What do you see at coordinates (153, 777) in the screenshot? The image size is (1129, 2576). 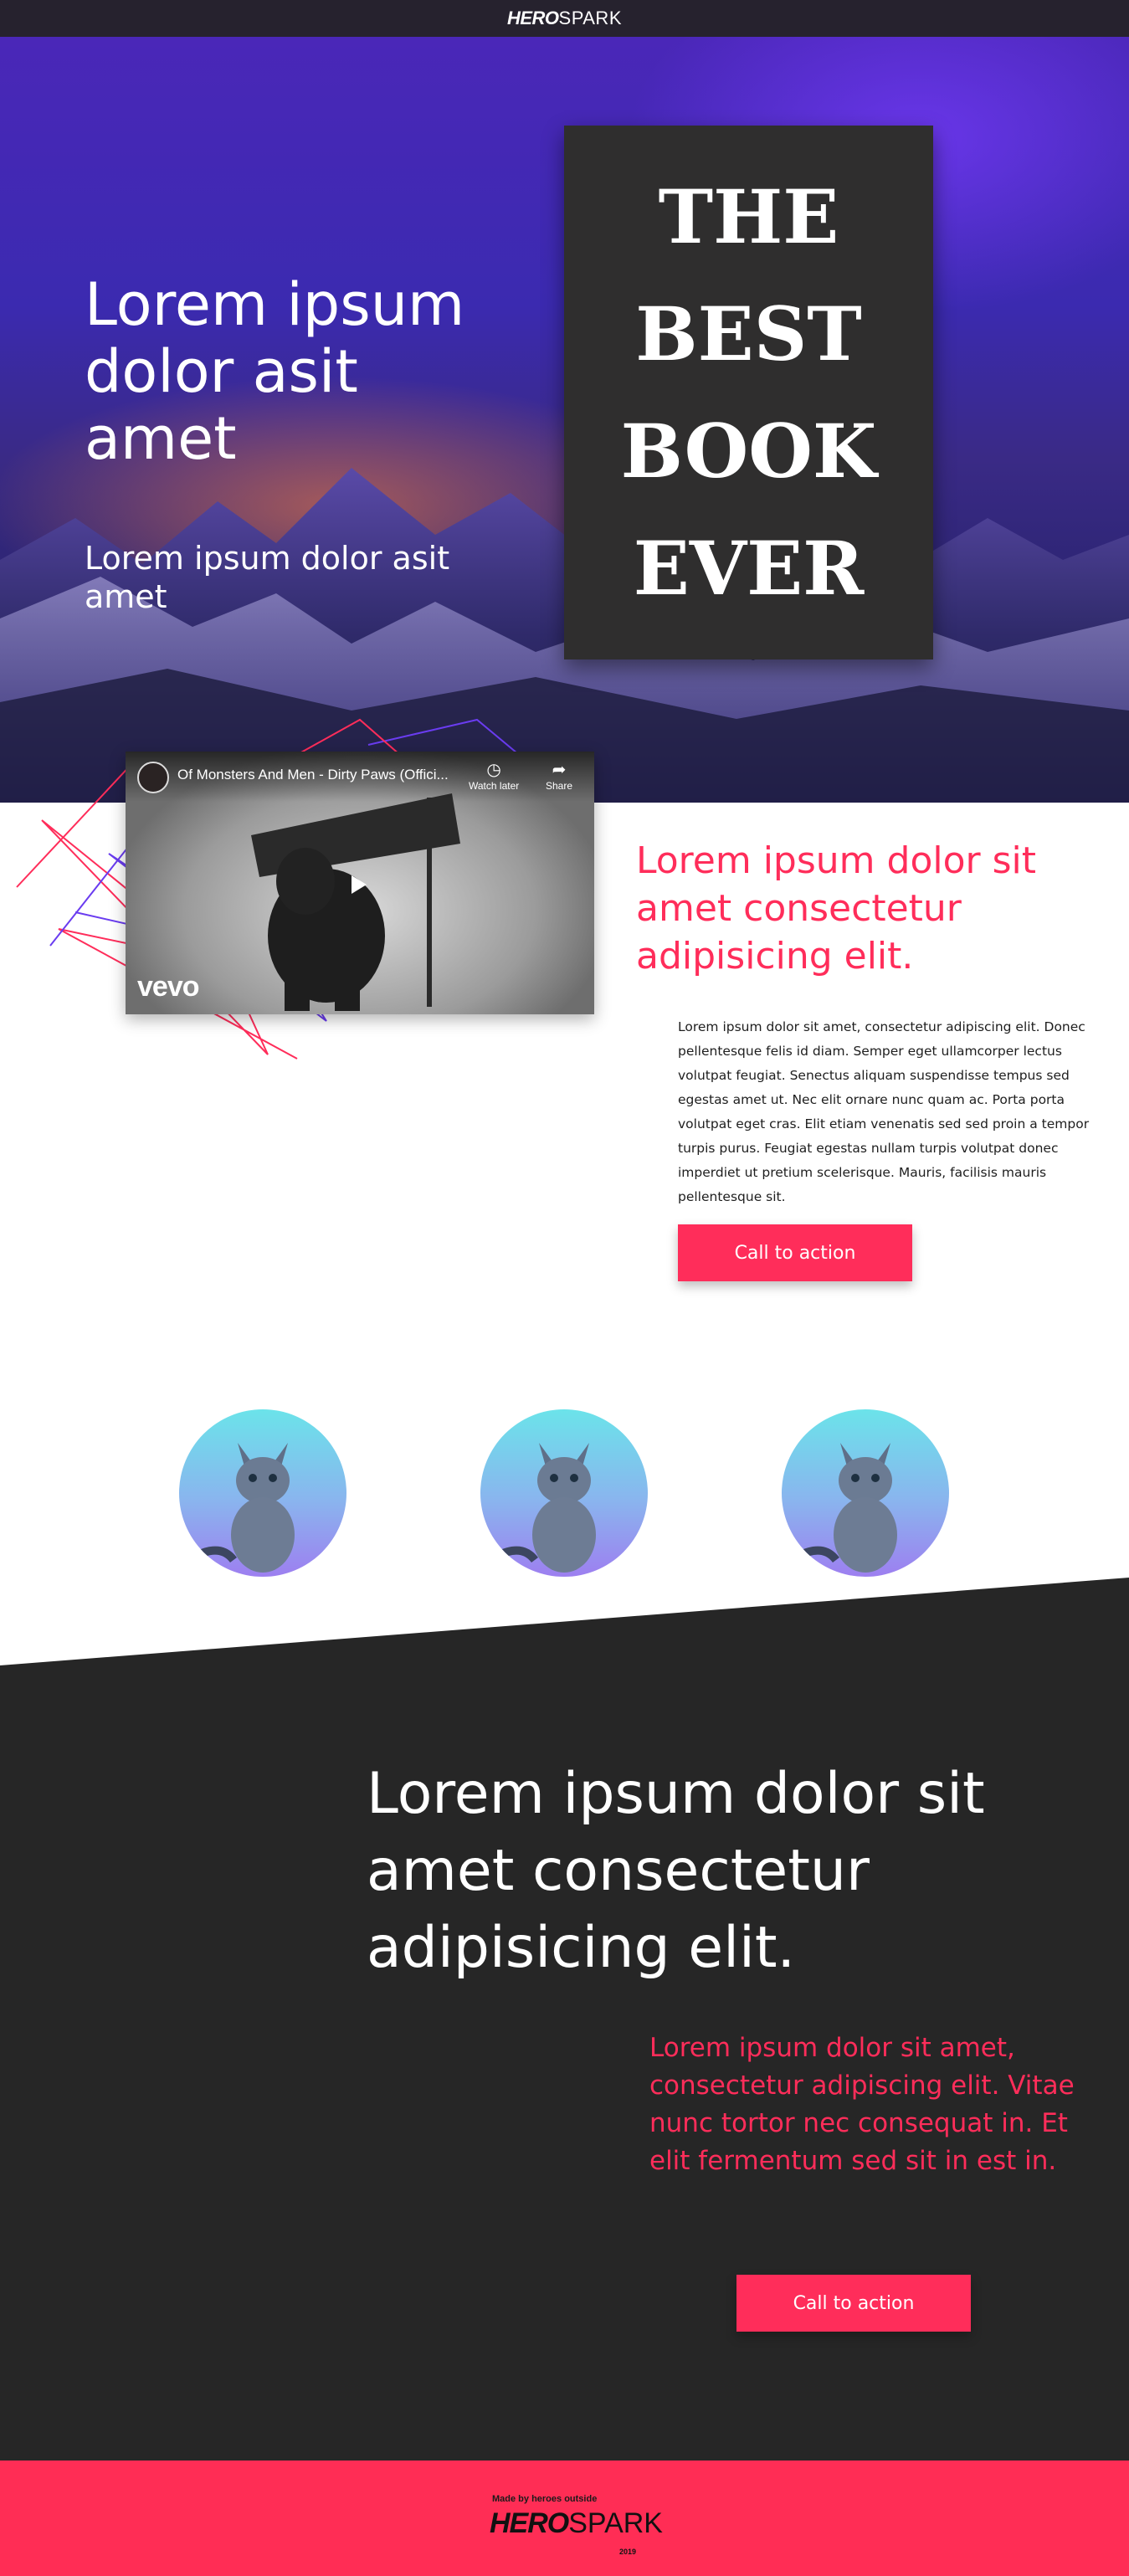 I see `channel-avatar` at bounding box center [153, 777].